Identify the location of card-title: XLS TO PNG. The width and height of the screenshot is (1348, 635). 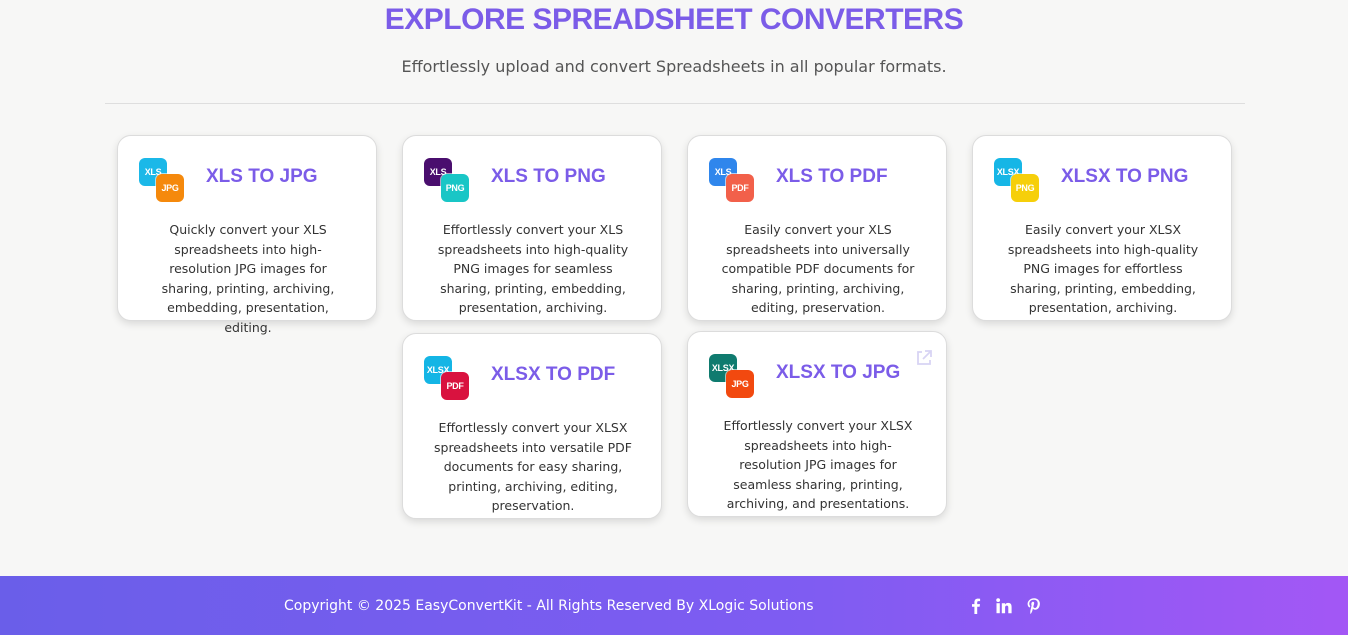
(548, 177).